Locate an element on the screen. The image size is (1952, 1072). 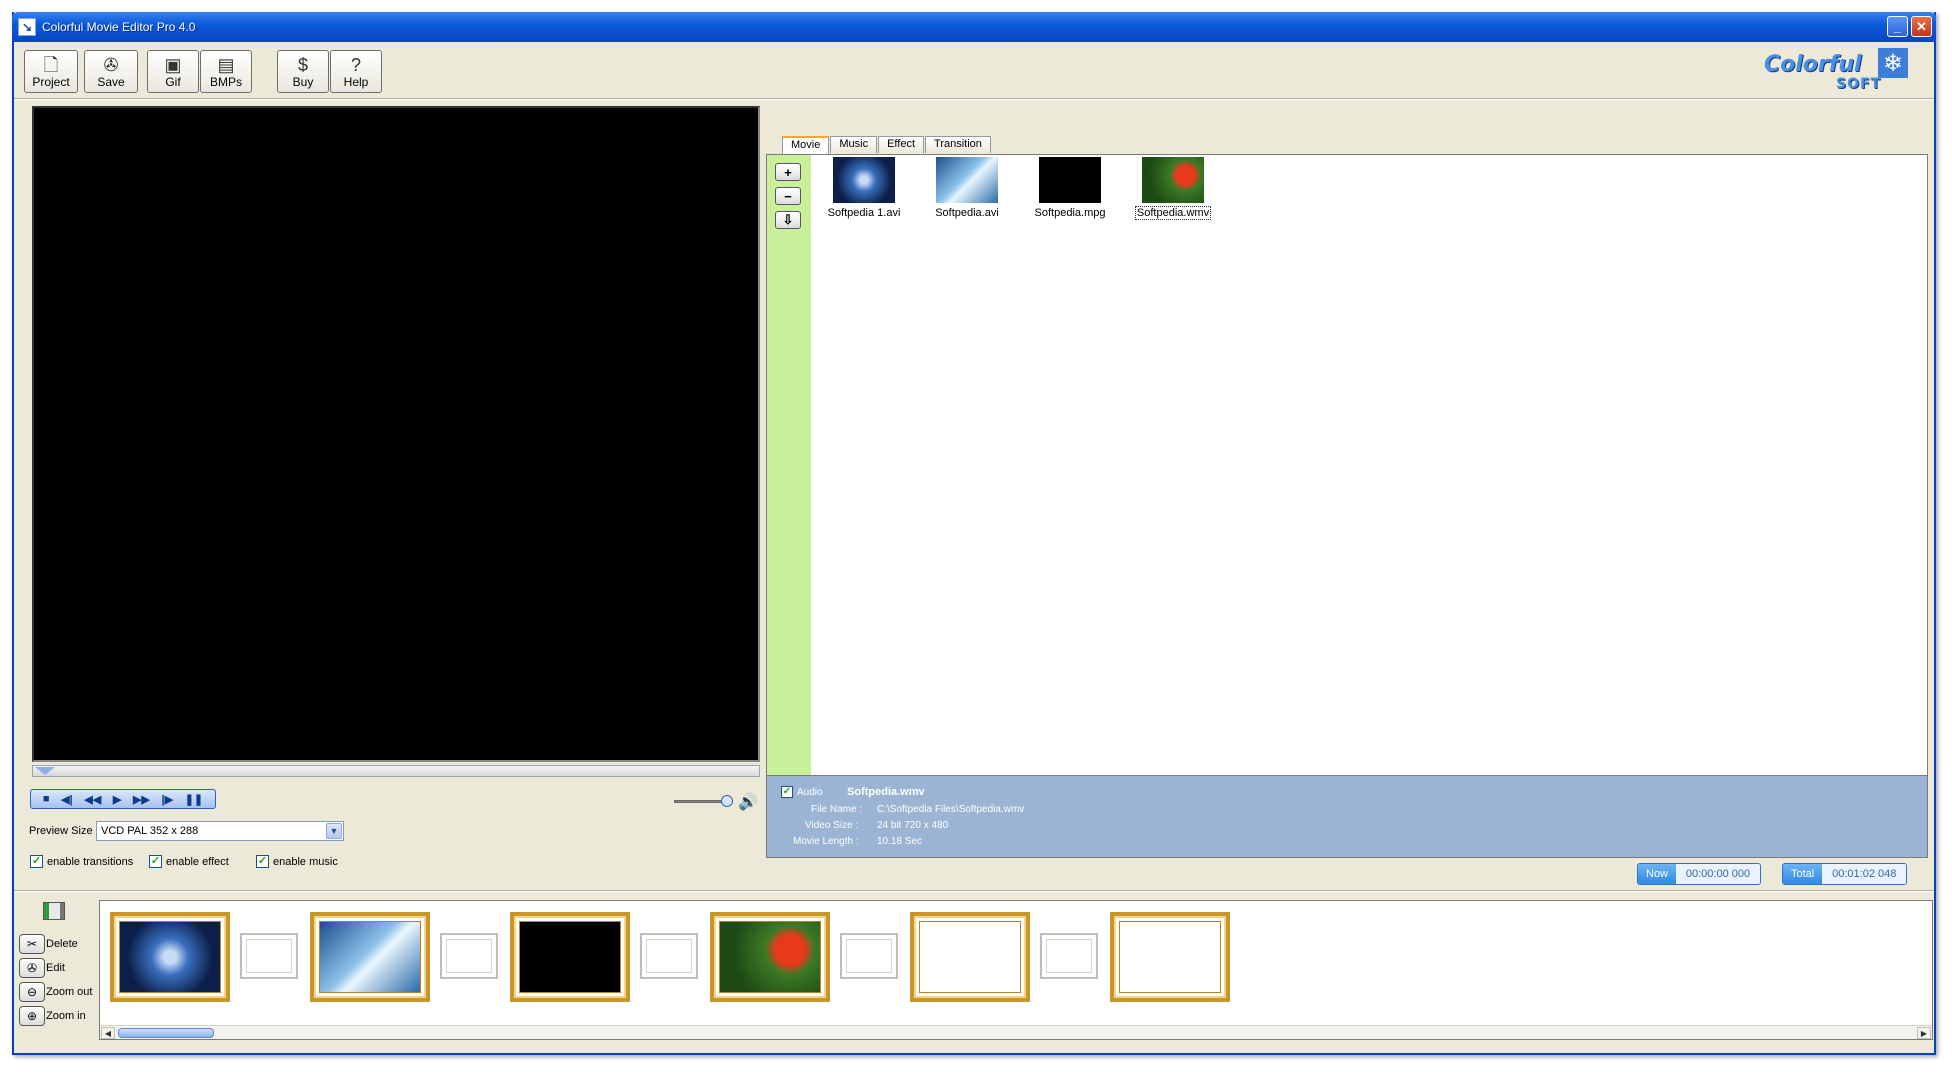
file-name-label: File Name : is located at coordinates (837, 809).